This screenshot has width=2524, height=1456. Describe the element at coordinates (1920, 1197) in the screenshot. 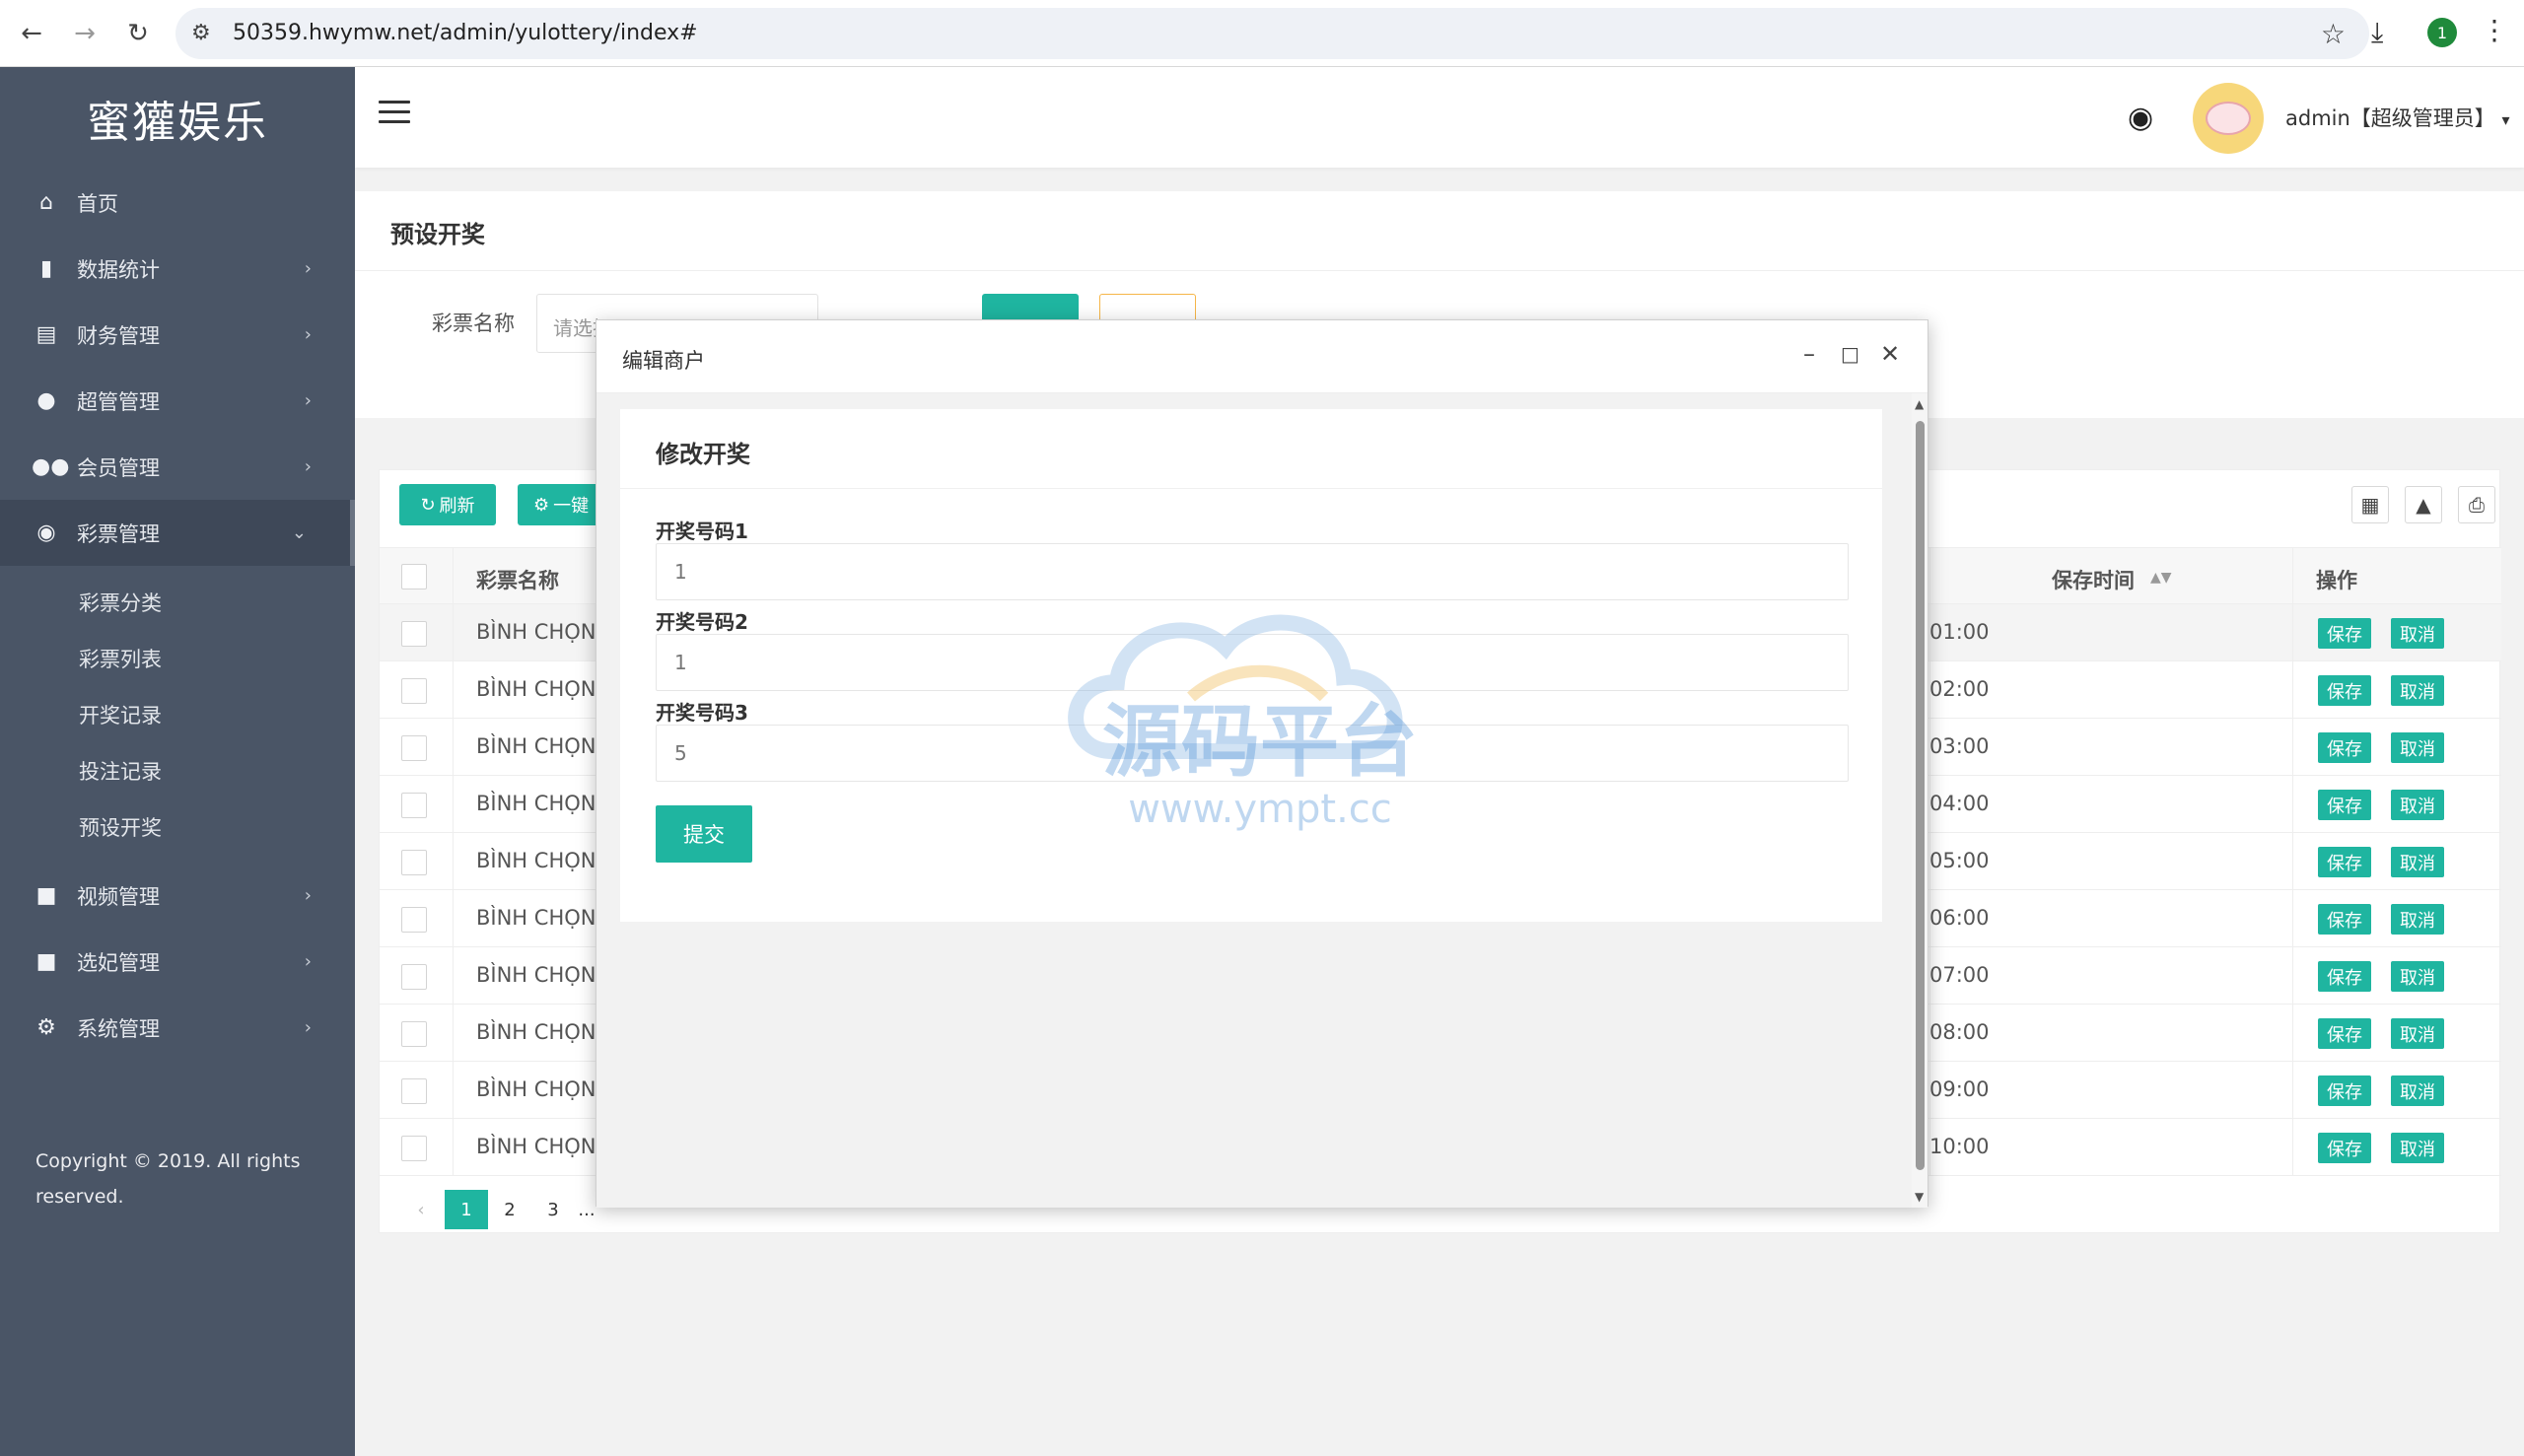

I see `scroll-down-icon: ▼` at that location.